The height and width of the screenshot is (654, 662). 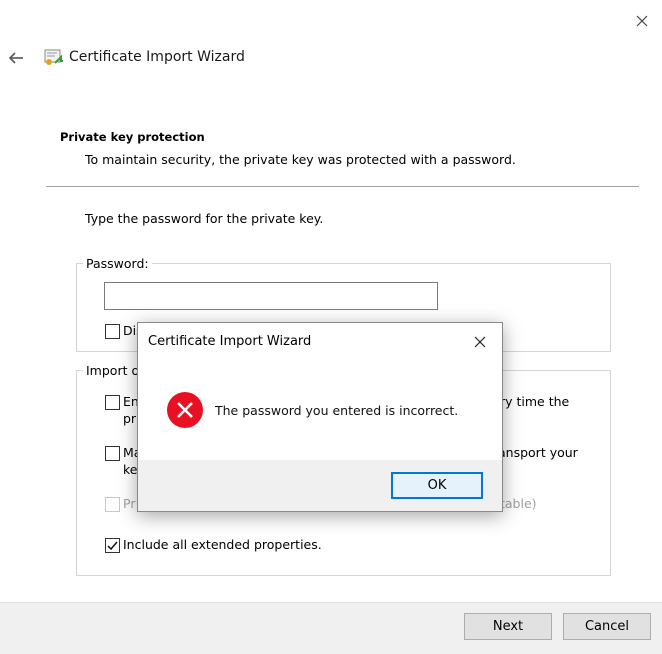 I want to click on option-label: Pr, so click(x=129, y=503).